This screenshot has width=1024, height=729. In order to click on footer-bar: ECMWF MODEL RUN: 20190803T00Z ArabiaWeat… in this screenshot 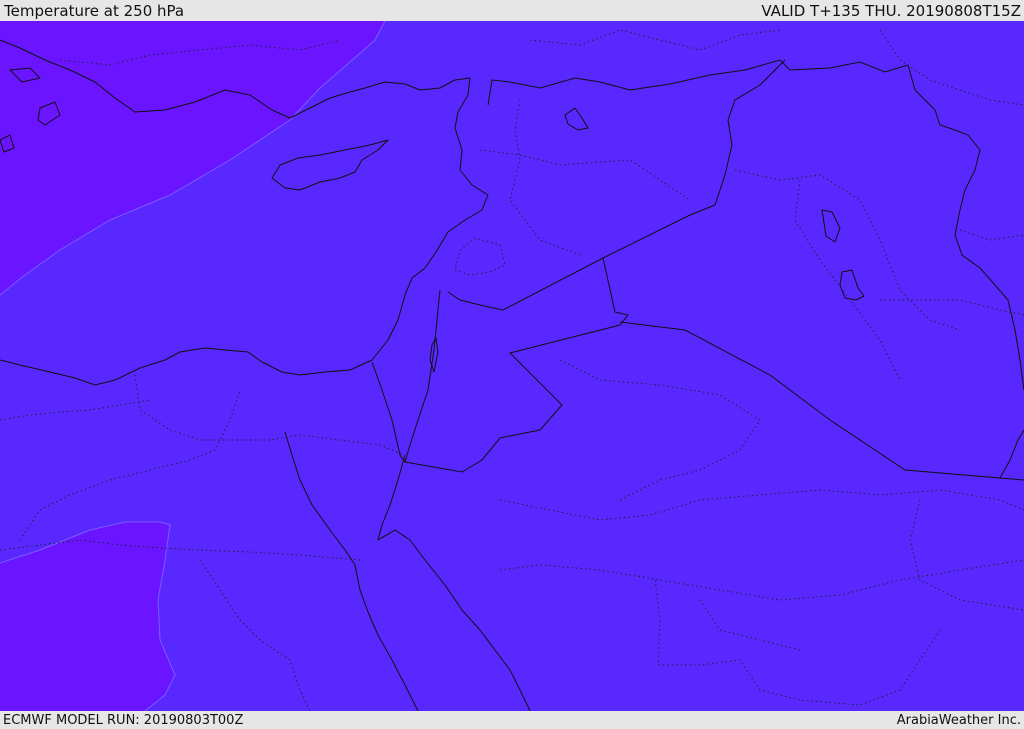, I will do `click(512, 720)`.